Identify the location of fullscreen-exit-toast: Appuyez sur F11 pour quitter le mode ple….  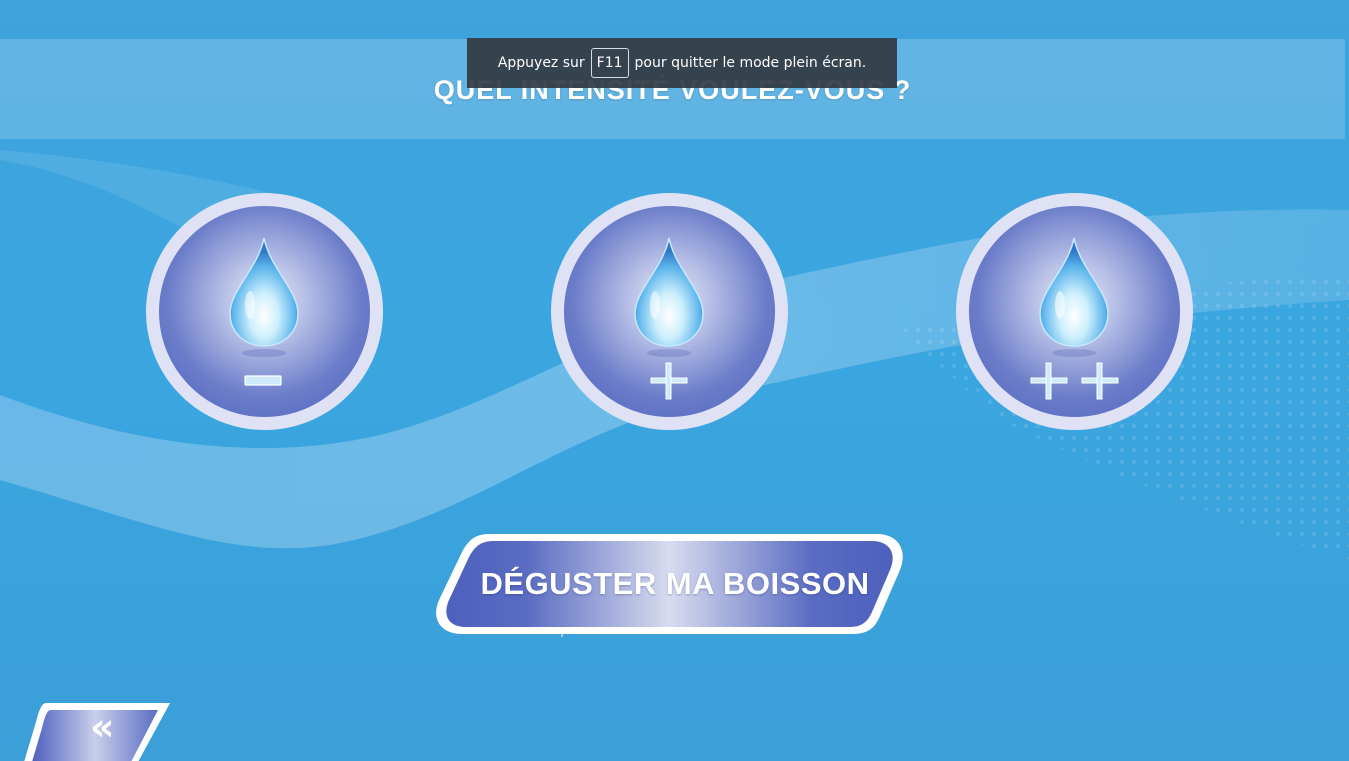
(682, 63).